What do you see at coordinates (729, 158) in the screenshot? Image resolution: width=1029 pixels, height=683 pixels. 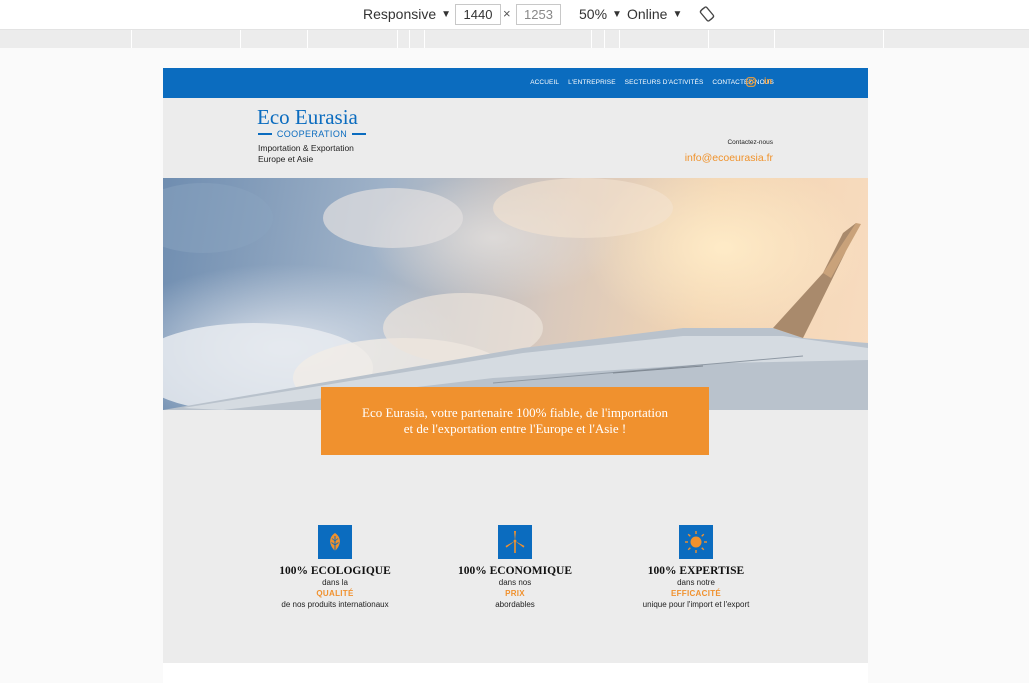 I see `contact-email-link: info@ecoeurasia.fr` at bounding box center [729, 158].